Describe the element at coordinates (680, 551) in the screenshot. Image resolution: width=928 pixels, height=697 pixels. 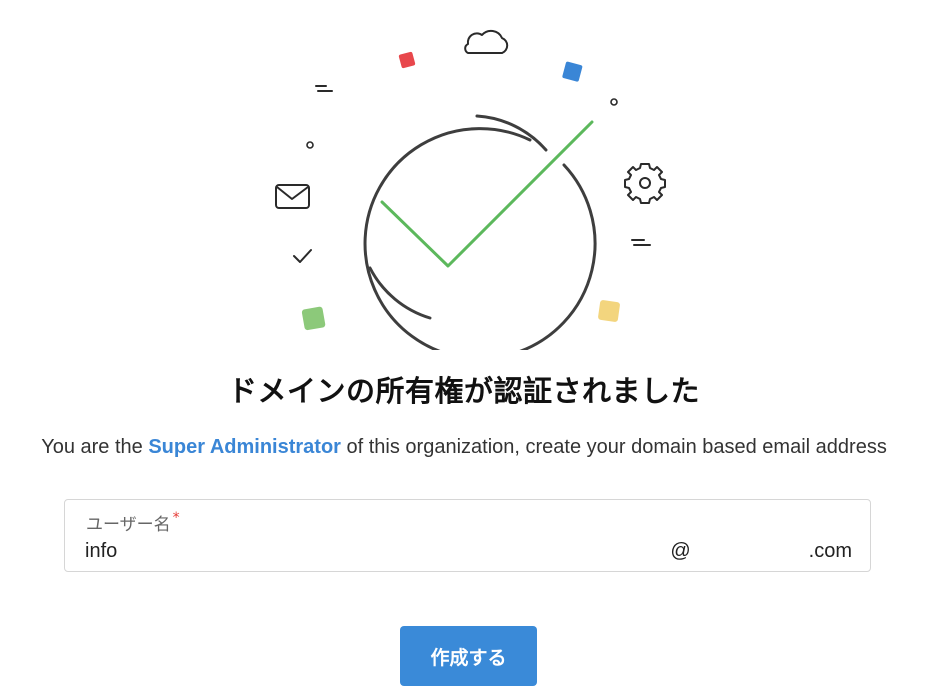
I see `domain-at-sign: @` at that location.